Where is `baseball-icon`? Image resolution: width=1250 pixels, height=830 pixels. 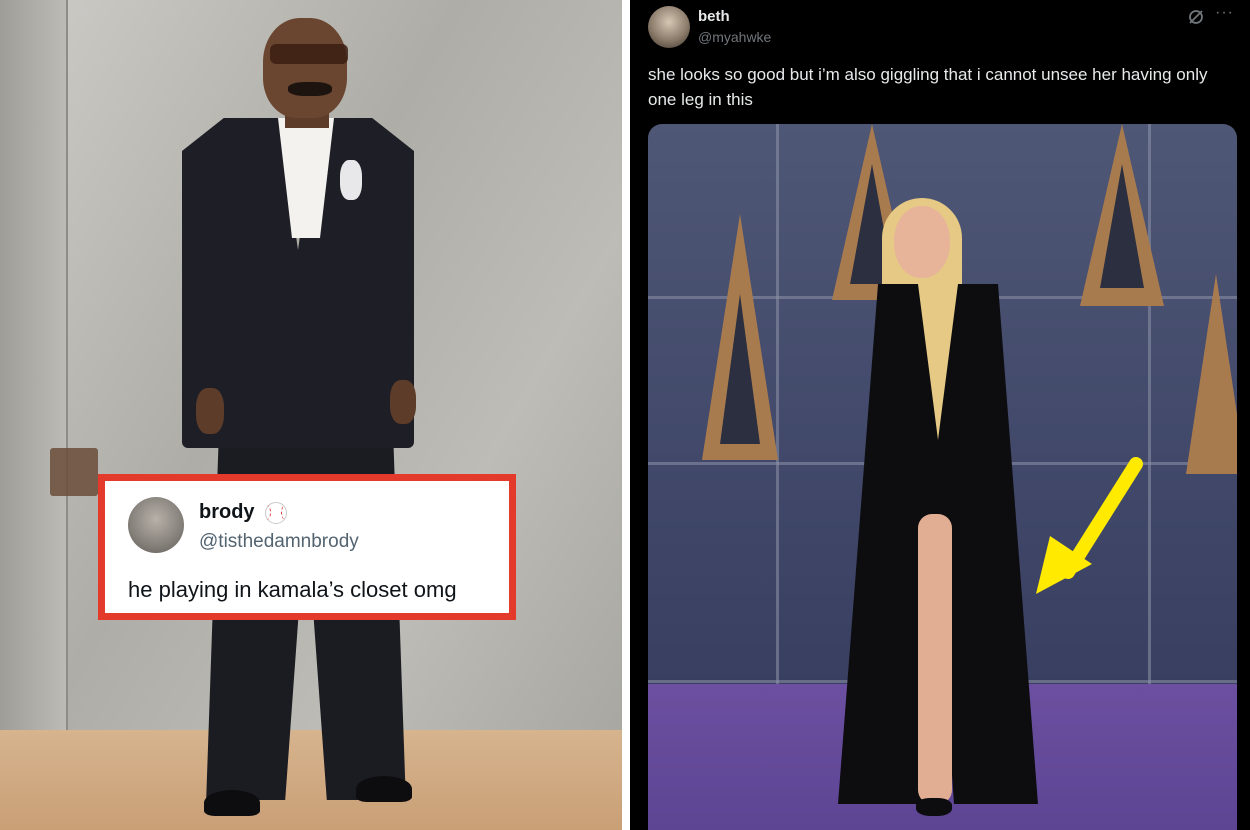
baseball-icon is located at coordinates (276, 513).